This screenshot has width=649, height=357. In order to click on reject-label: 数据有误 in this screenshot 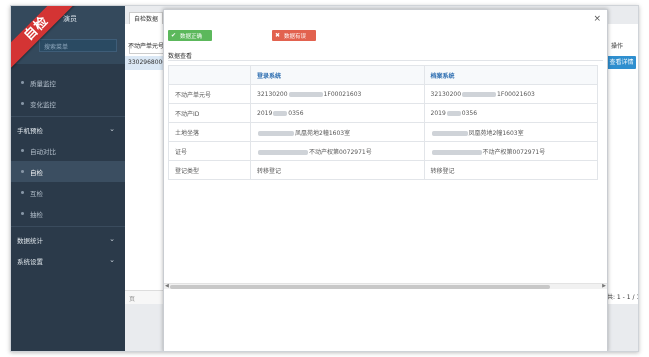, I will do `click(295, 36)`.